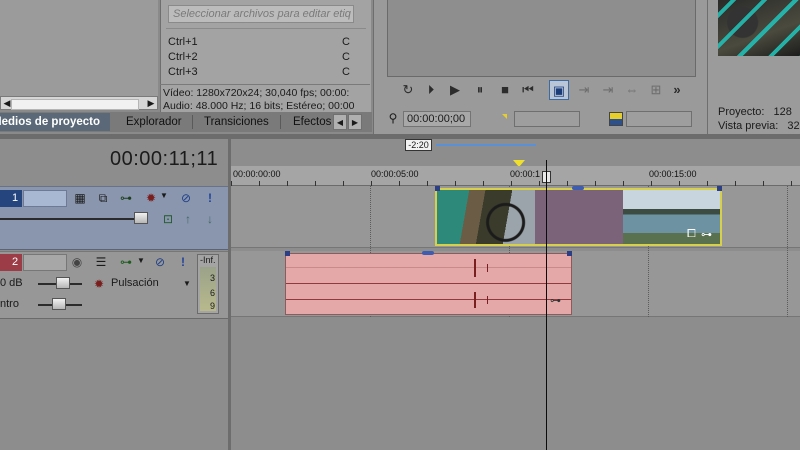 Image resolution: width=800 pixels, height=450 pixels. Describe the element at coordinates (268, 43) in the screenshot. I see `shortcut-row: Ctrl+1 C` at that location.